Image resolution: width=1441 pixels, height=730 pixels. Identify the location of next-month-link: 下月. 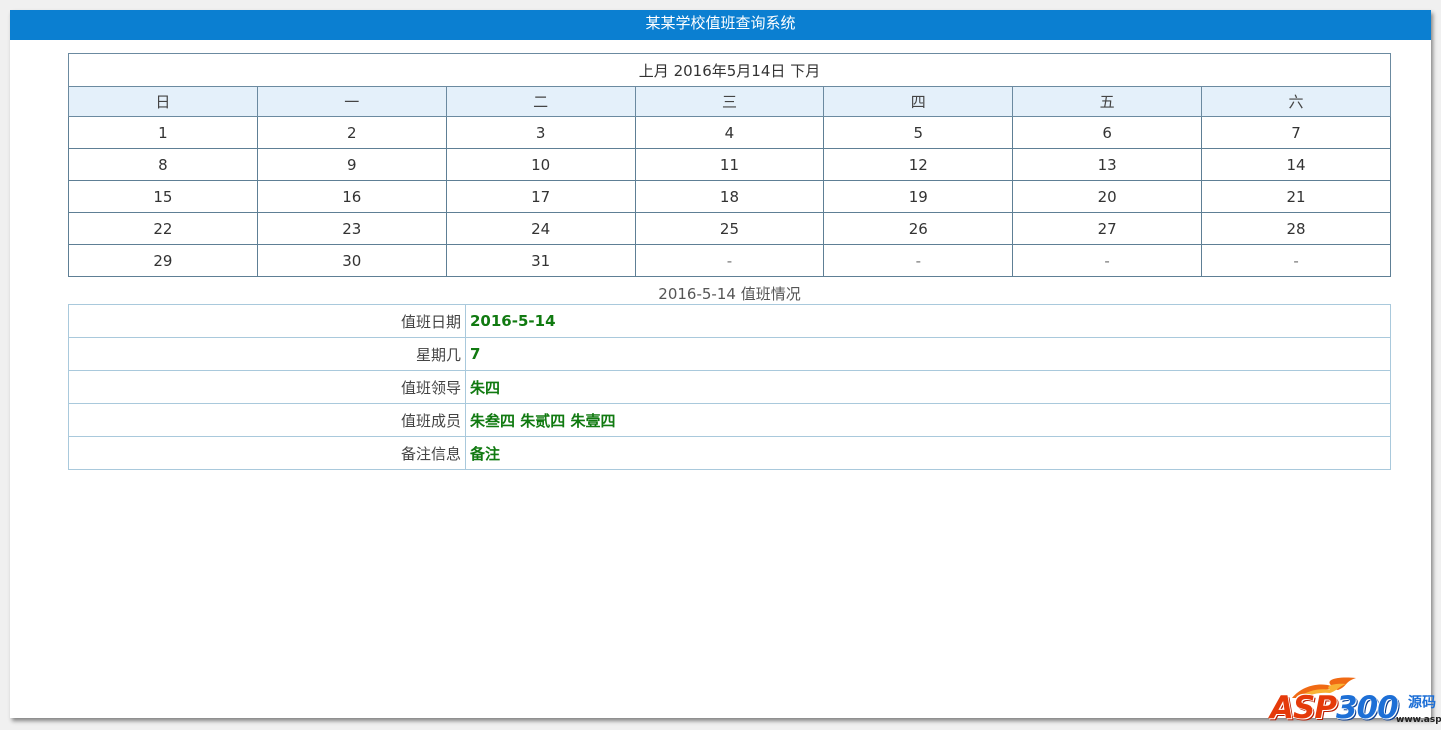
(805, 71).